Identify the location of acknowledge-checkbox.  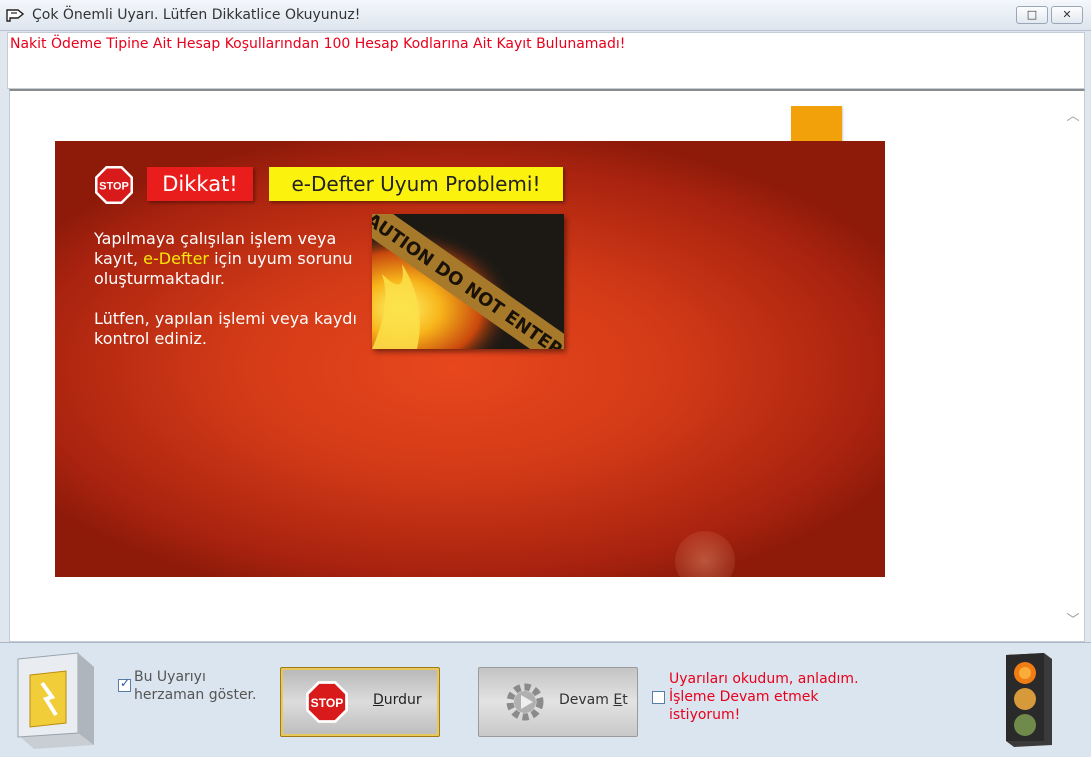
(658, 697).